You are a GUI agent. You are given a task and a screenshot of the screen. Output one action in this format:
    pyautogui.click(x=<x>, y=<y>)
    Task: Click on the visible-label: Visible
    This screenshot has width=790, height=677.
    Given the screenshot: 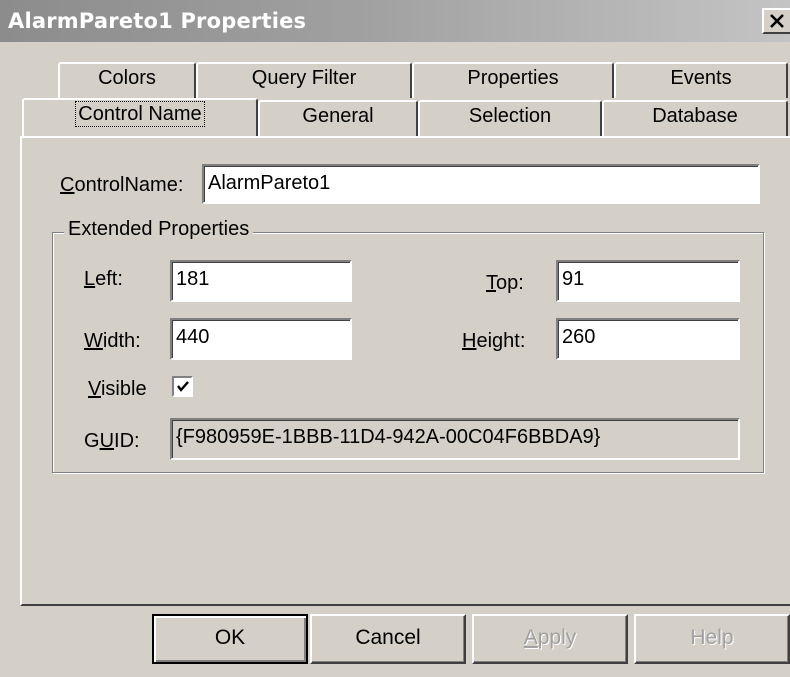 What is the action you would take?
    pyautogui.click(x=117, y=389)
    